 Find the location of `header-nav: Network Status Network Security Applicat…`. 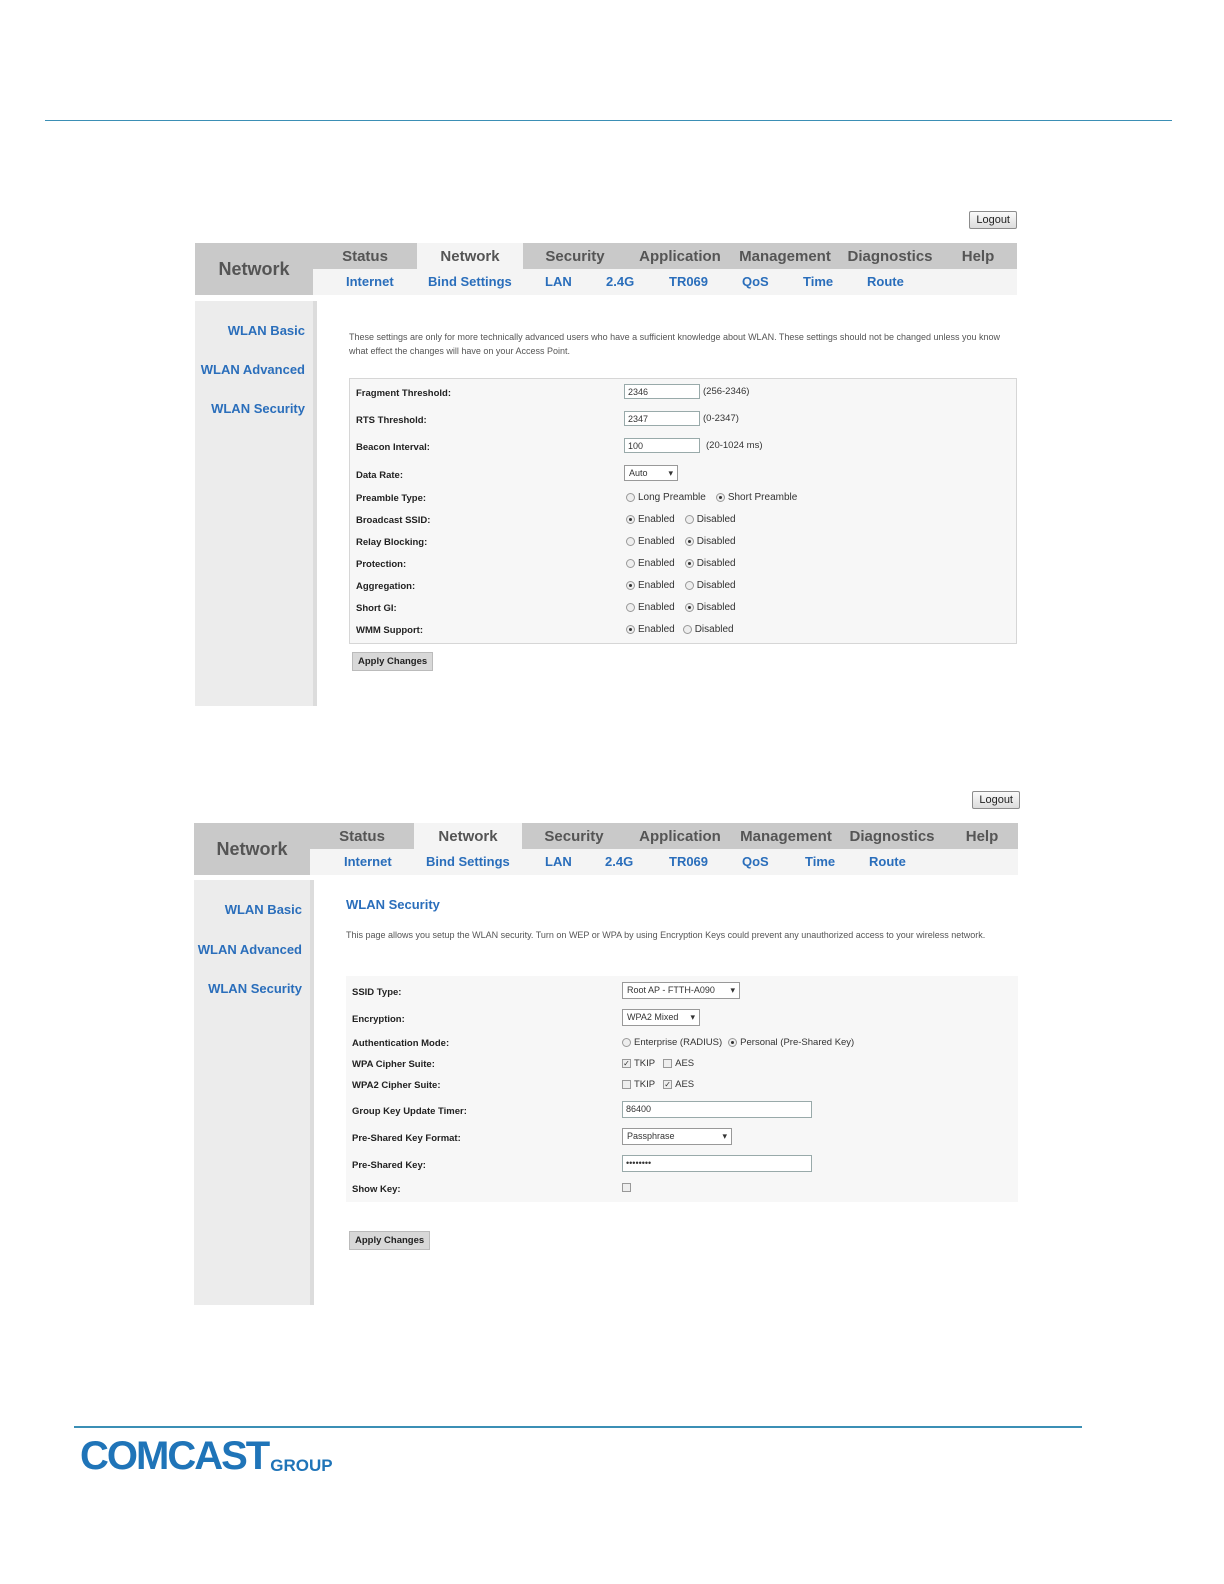

header-nav: Network Status Network Security Applicat… is located at coordinates (606, 849).